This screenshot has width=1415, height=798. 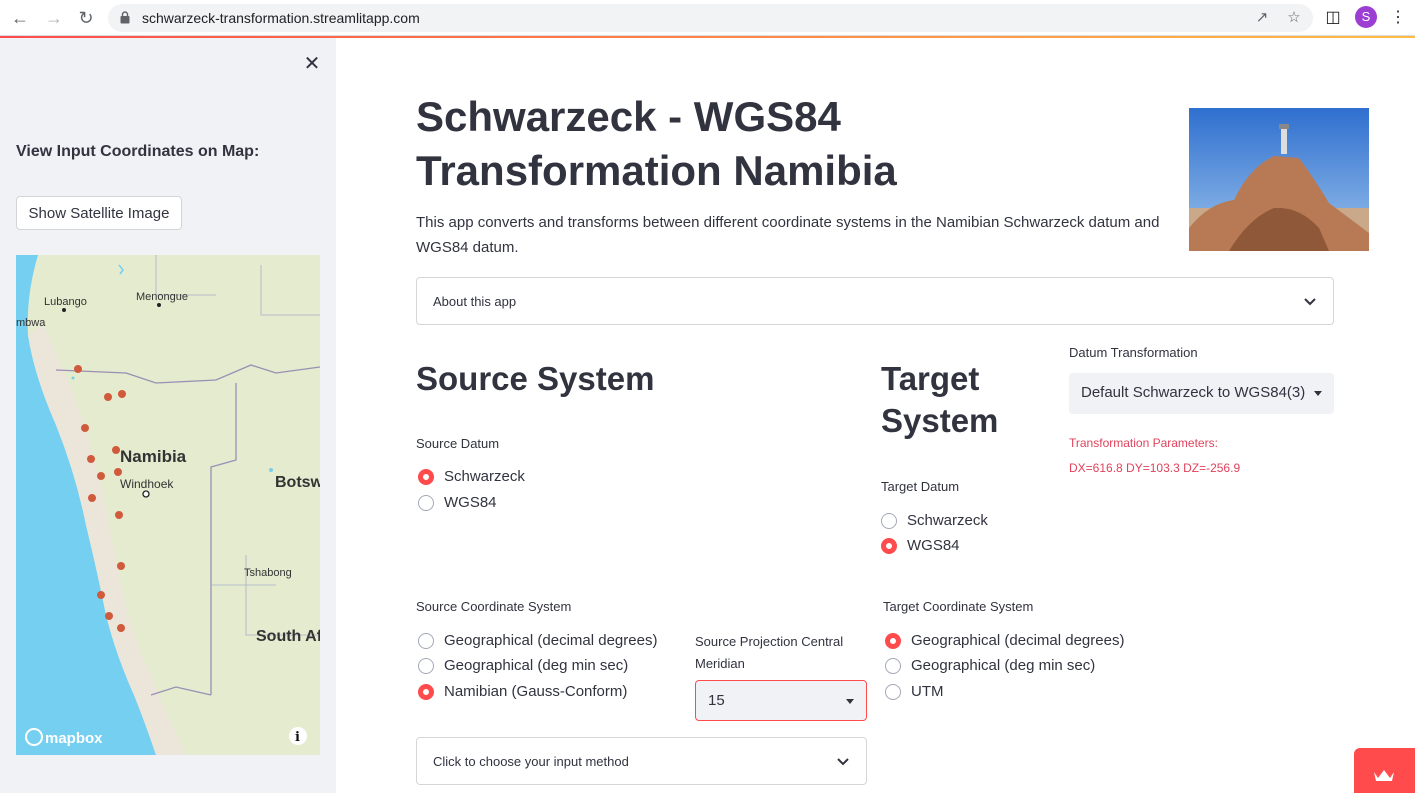 I want to click on transformation-params-title: Transformation Parameters:, so click(x=1143, y=443).